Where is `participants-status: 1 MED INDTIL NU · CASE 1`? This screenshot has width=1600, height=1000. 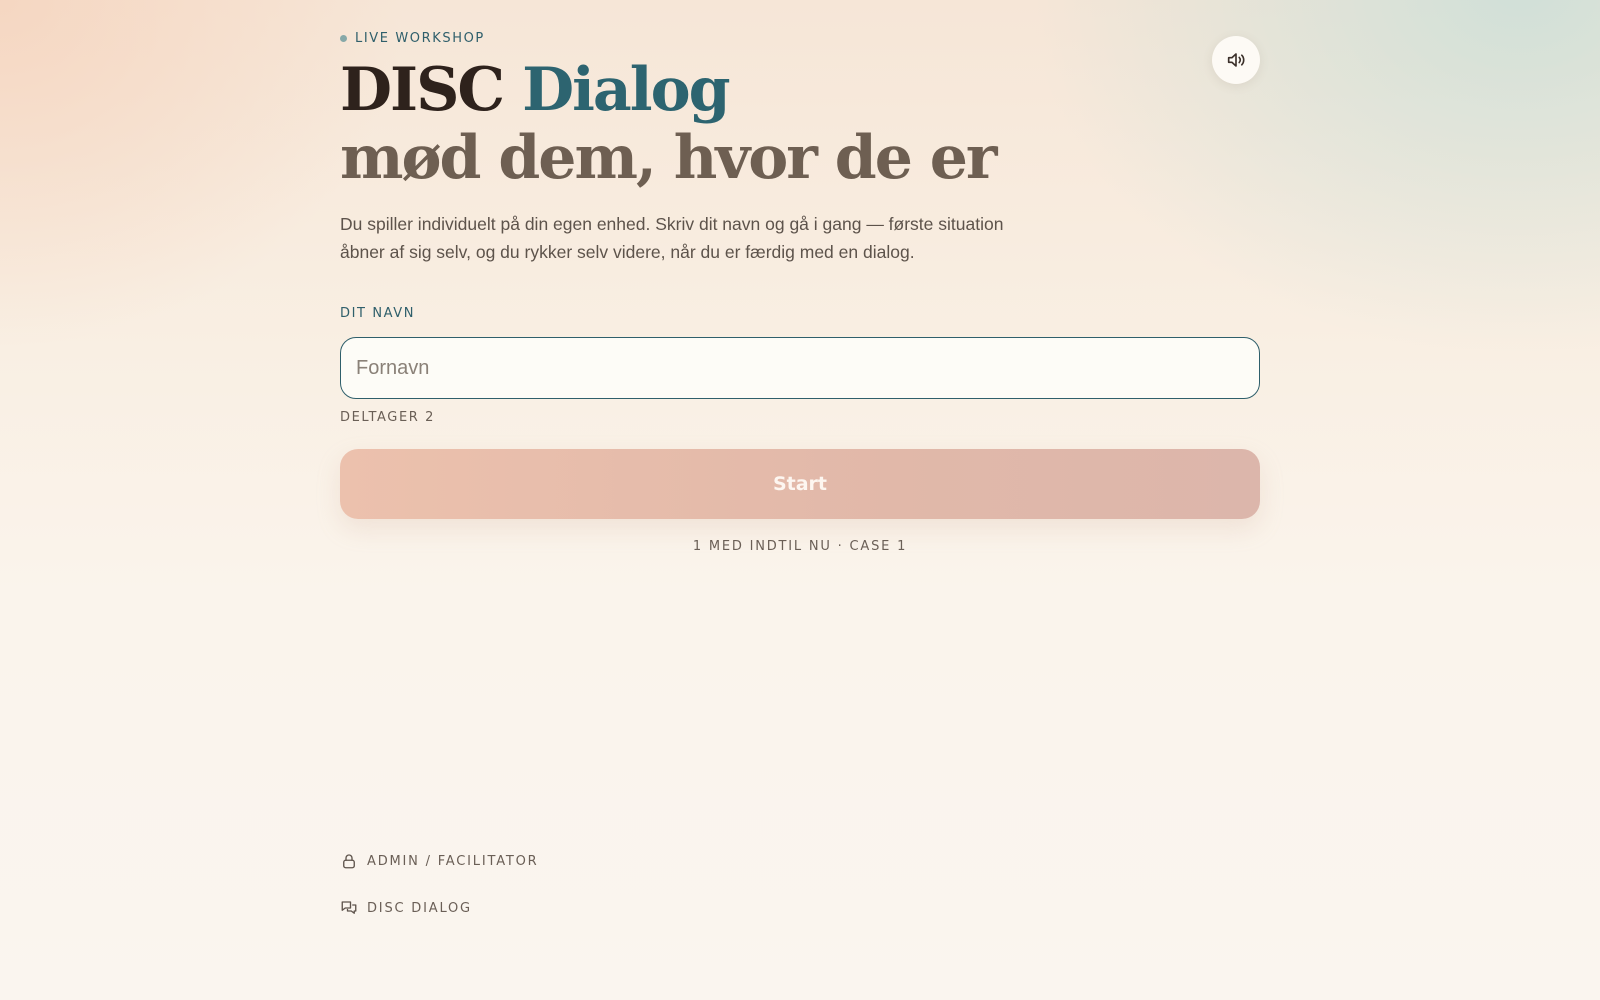
participants-status: 1 MED INDTIL NU · CASE 1 is located at coordinates (800, 546).